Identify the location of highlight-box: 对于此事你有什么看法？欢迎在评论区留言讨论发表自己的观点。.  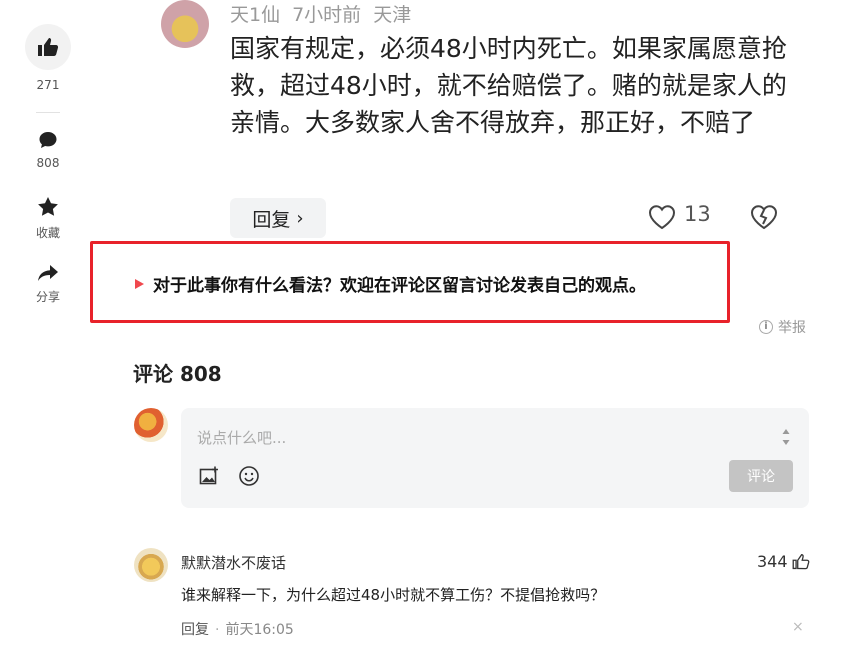
(410, 282).